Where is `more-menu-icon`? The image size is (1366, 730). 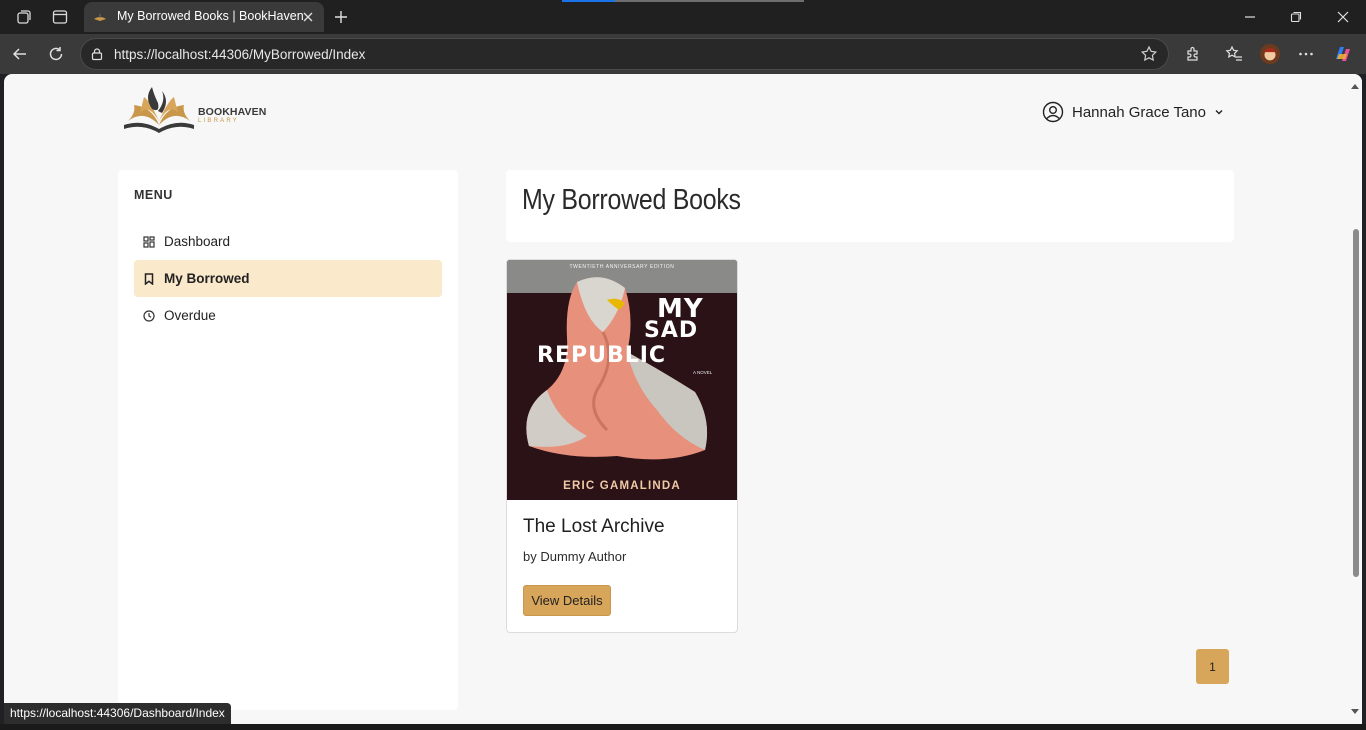 more-menu-icon is located at coordinates (1306, 54).